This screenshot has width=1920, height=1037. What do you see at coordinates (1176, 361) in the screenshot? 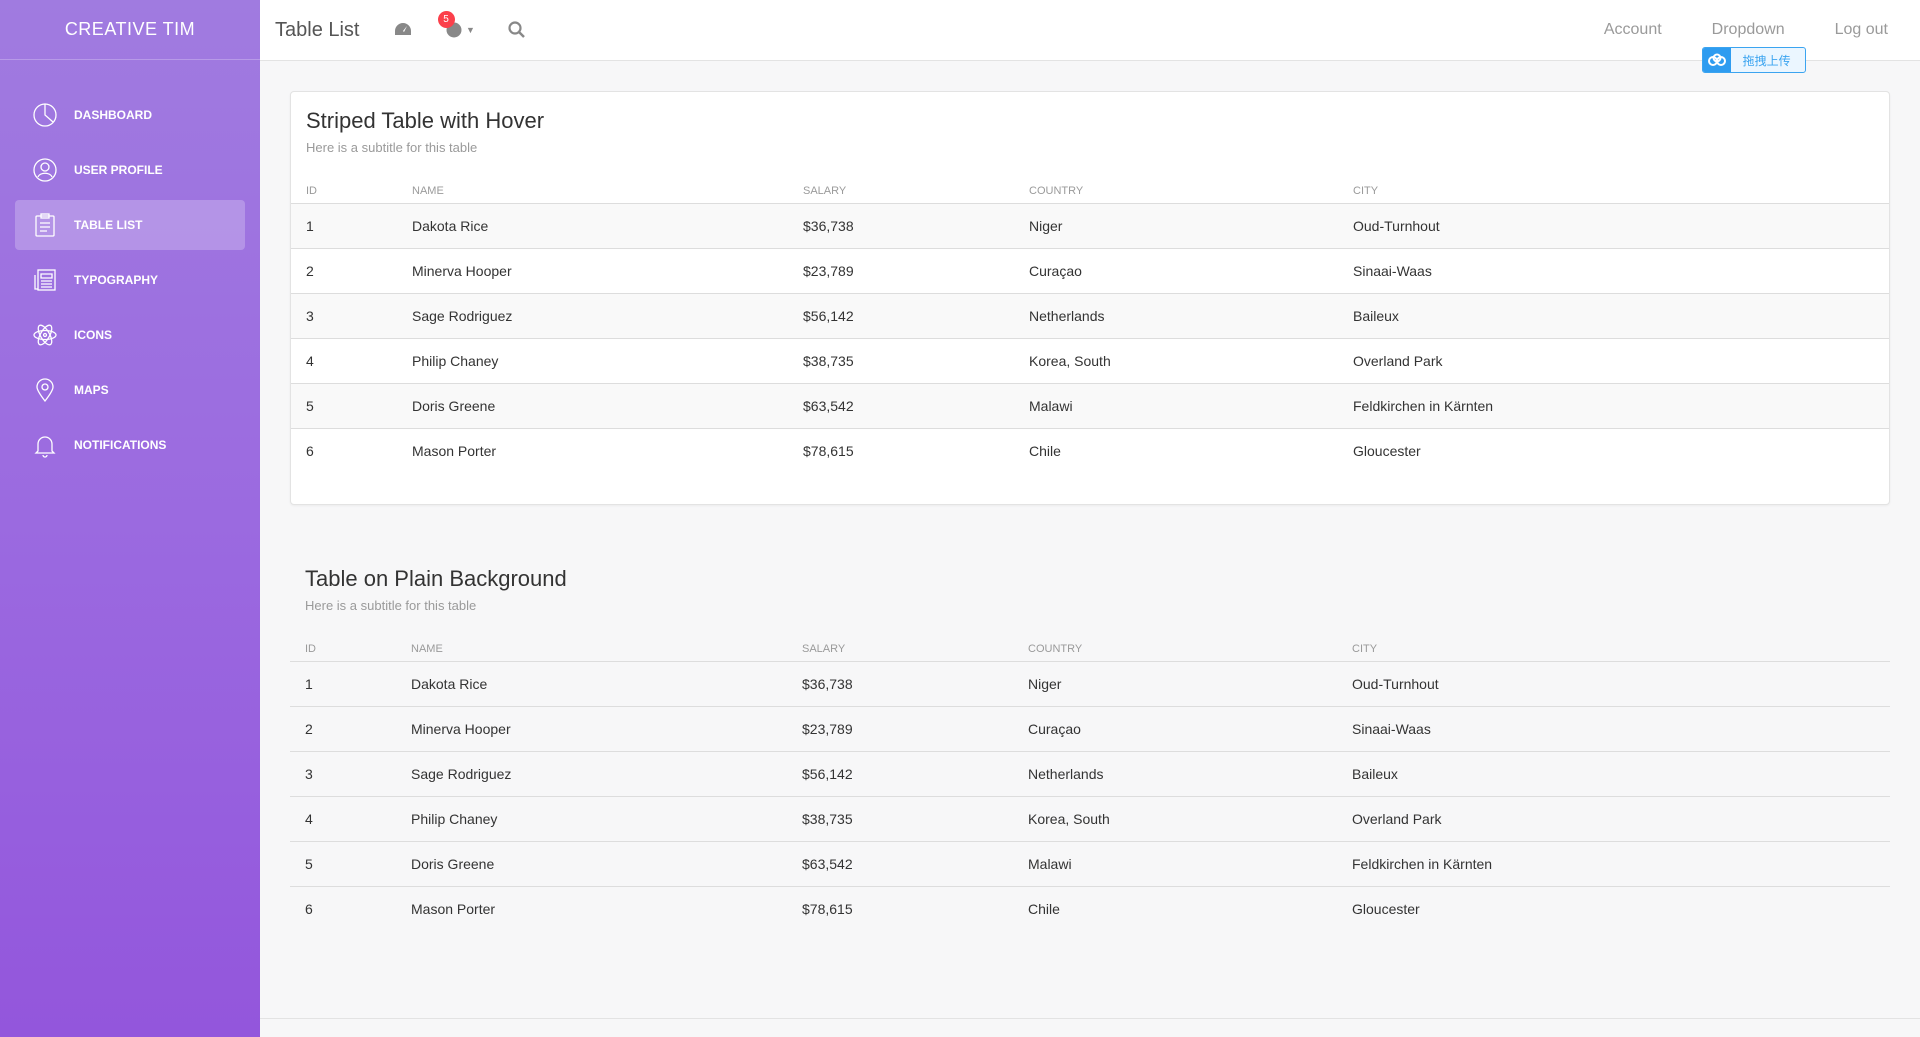
I see `table-cell: Korea, South` at bounding box center [1176, 361].